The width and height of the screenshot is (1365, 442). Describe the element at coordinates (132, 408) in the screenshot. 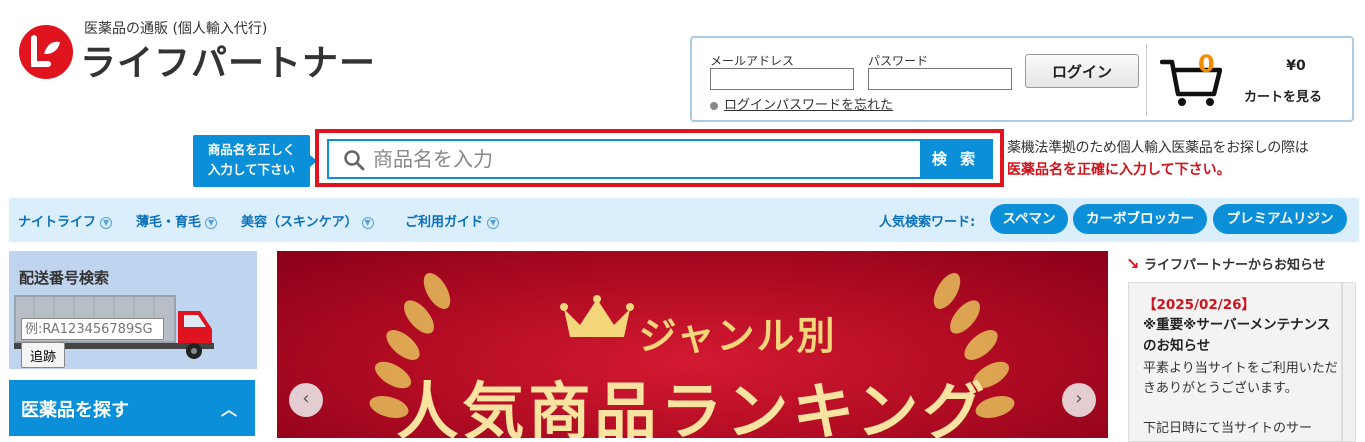

I see `find-drugs-header: 医薬品を探す ︿` at that location.